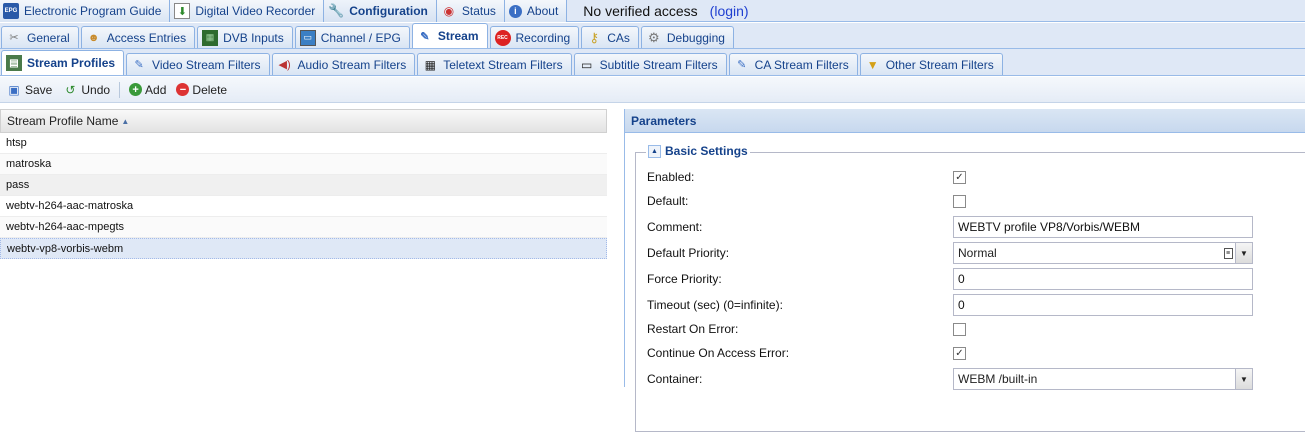  I want to click on field-default-priority: Default Priority: Normal ≡ ▼, so click(950, 253).